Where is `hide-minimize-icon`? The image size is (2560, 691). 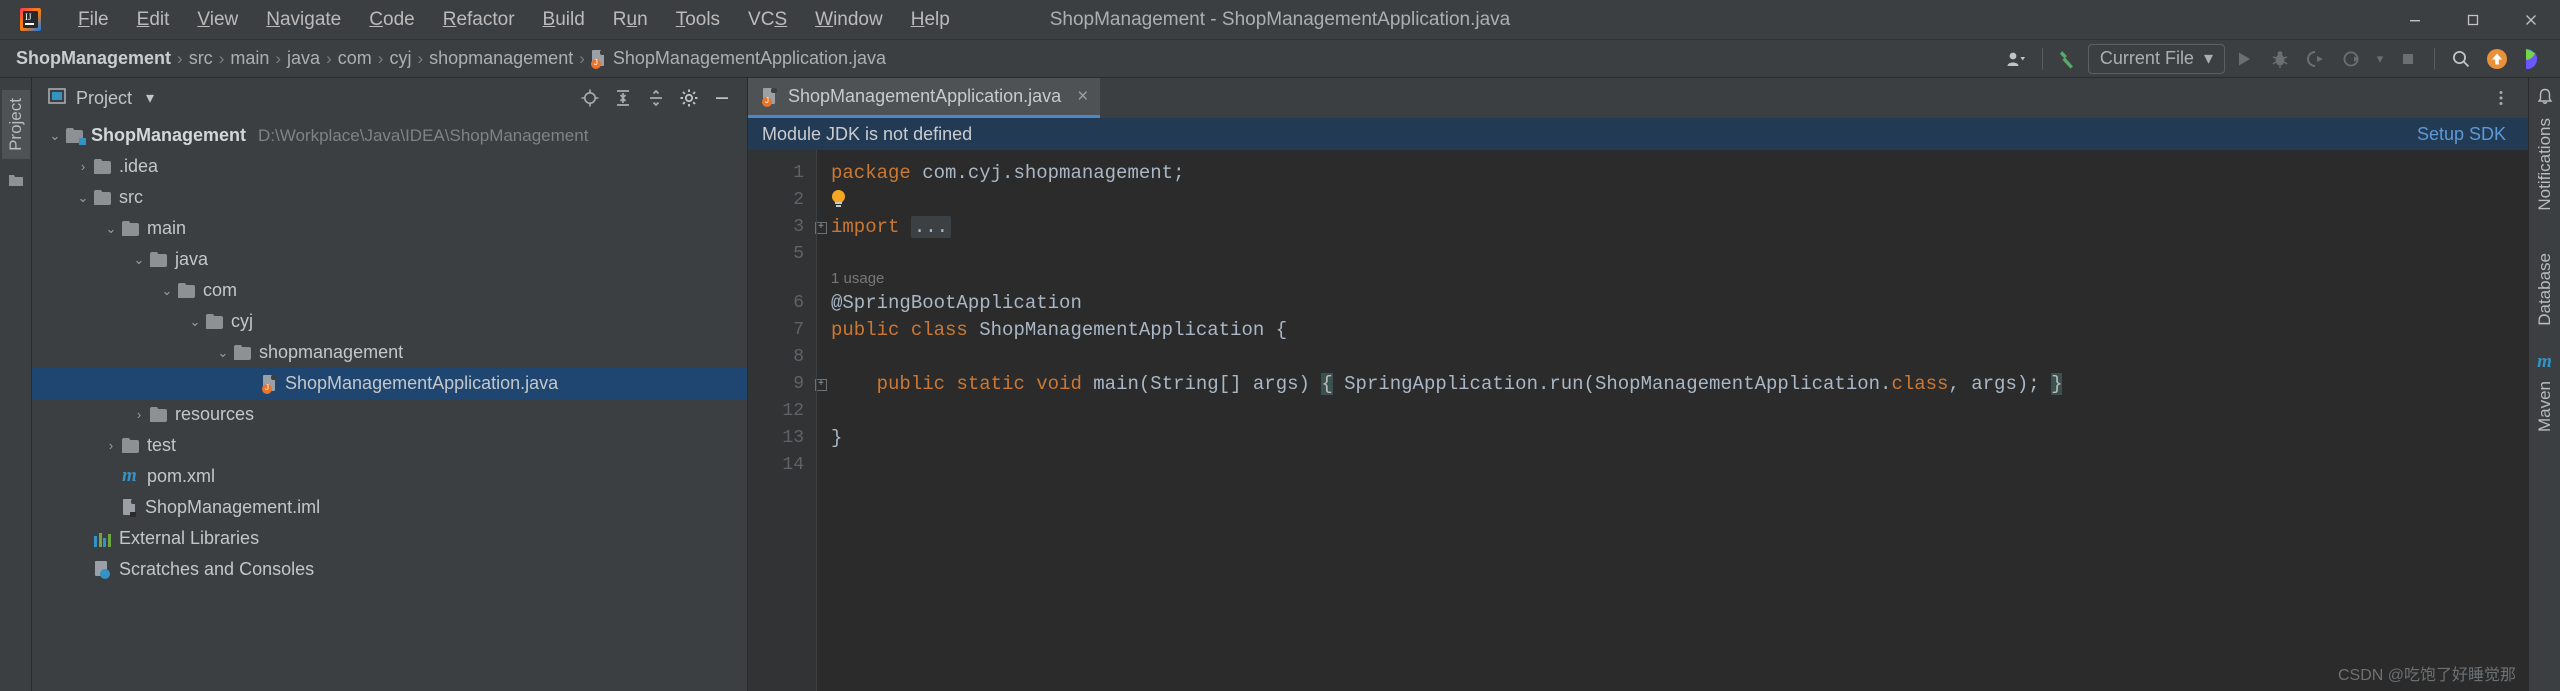
hide-minimize-icon is located at coordinates (722, 98).